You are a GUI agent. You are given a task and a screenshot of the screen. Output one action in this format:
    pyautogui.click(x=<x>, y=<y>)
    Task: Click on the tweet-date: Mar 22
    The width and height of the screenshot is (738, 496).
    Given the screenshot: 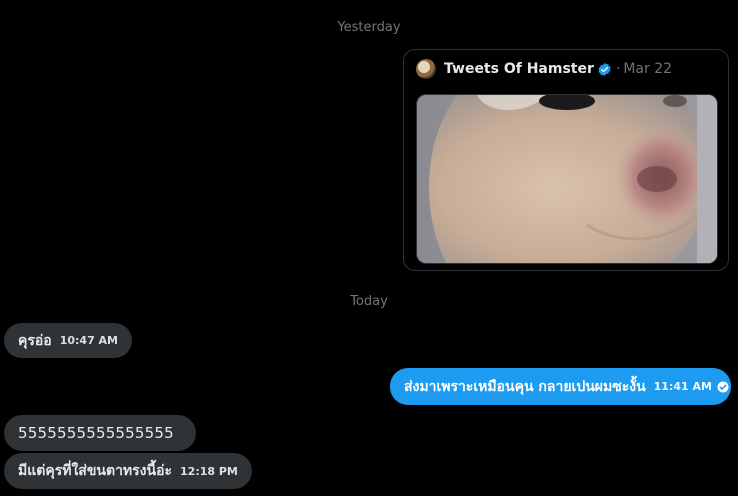 What is the action you would take?
    pyautogui.click(x=647, y=69)
    